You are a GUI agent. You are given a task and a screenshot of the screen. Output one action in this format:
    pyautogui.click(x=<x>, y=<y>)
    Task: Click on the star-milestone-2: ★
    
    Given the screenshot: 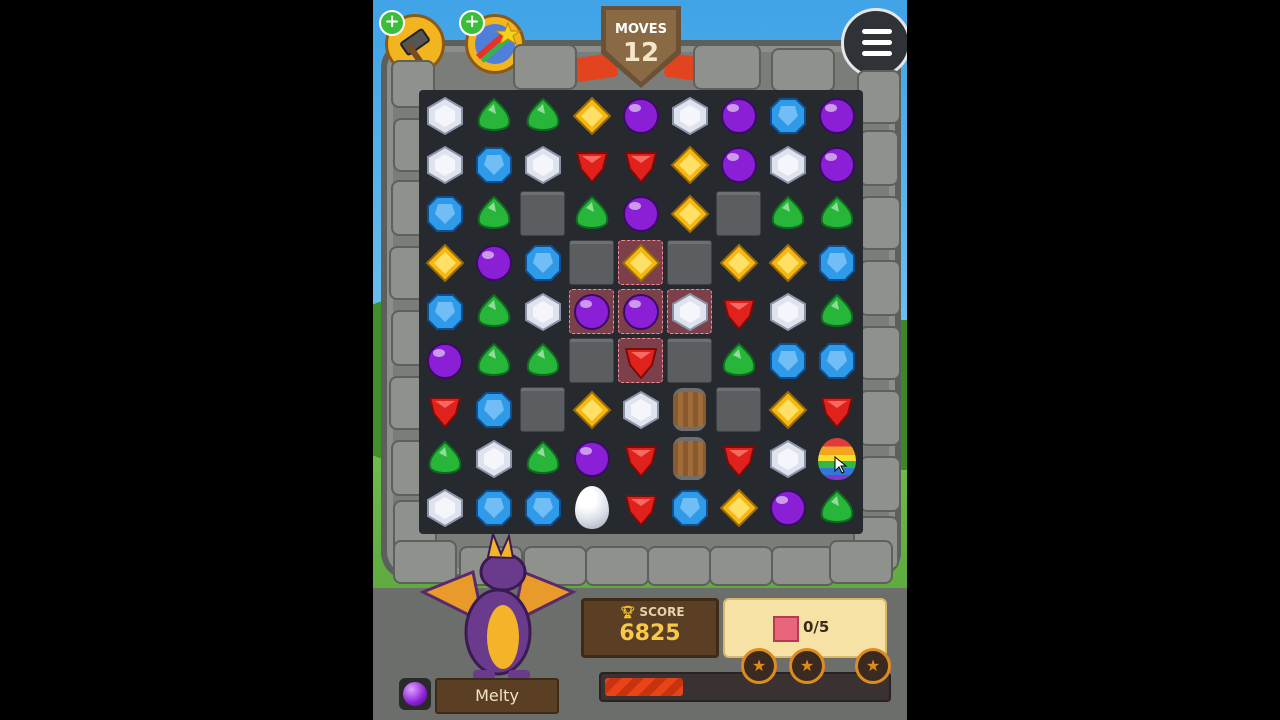 What is the action you would take?
    pyautogui.click(x=807, y=666)
    